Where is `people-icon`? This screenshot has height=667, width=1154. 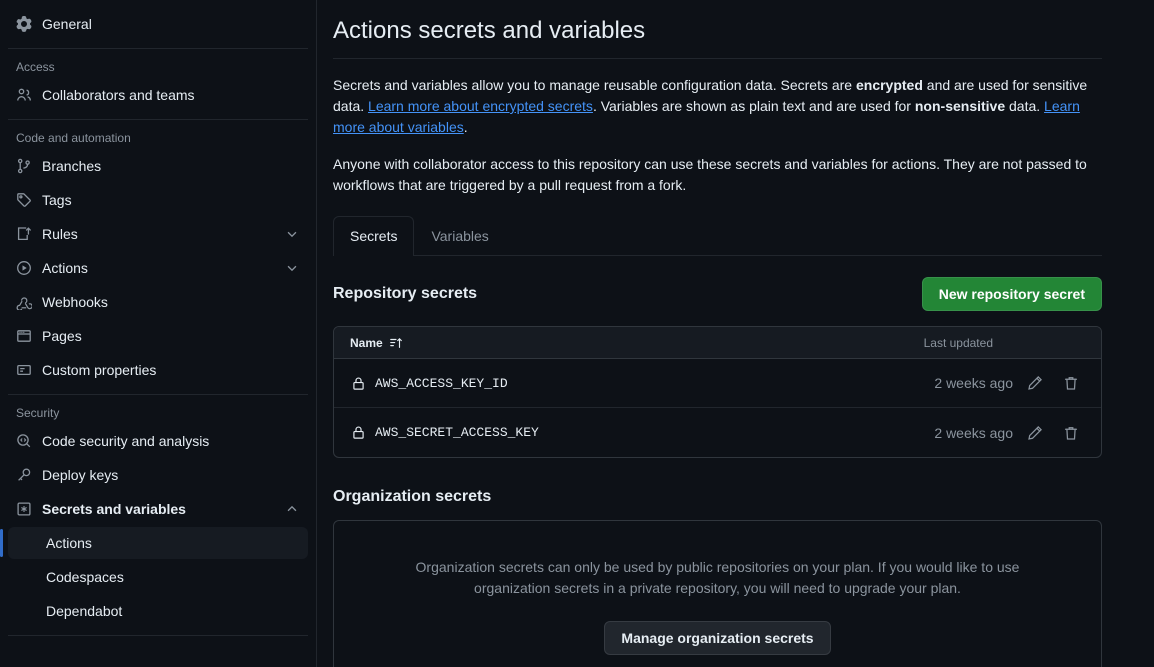
people-icon is located at coordinates (24, 95).